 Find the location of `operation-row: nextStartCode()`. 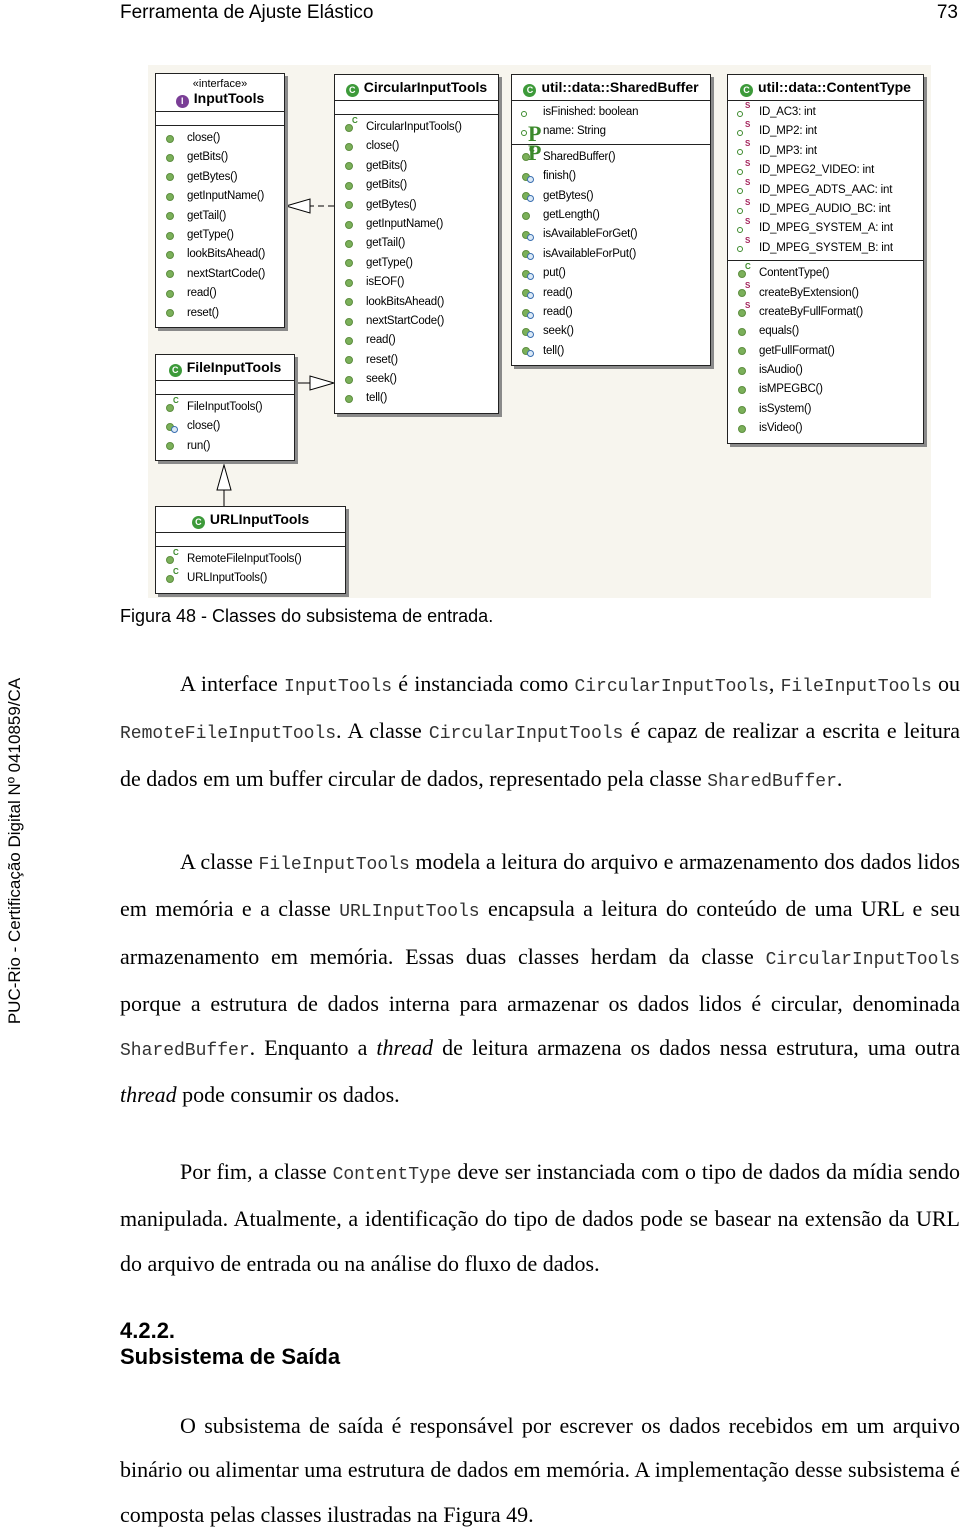

operation-row: nextStartCode() is located at coordinates (220, 274).